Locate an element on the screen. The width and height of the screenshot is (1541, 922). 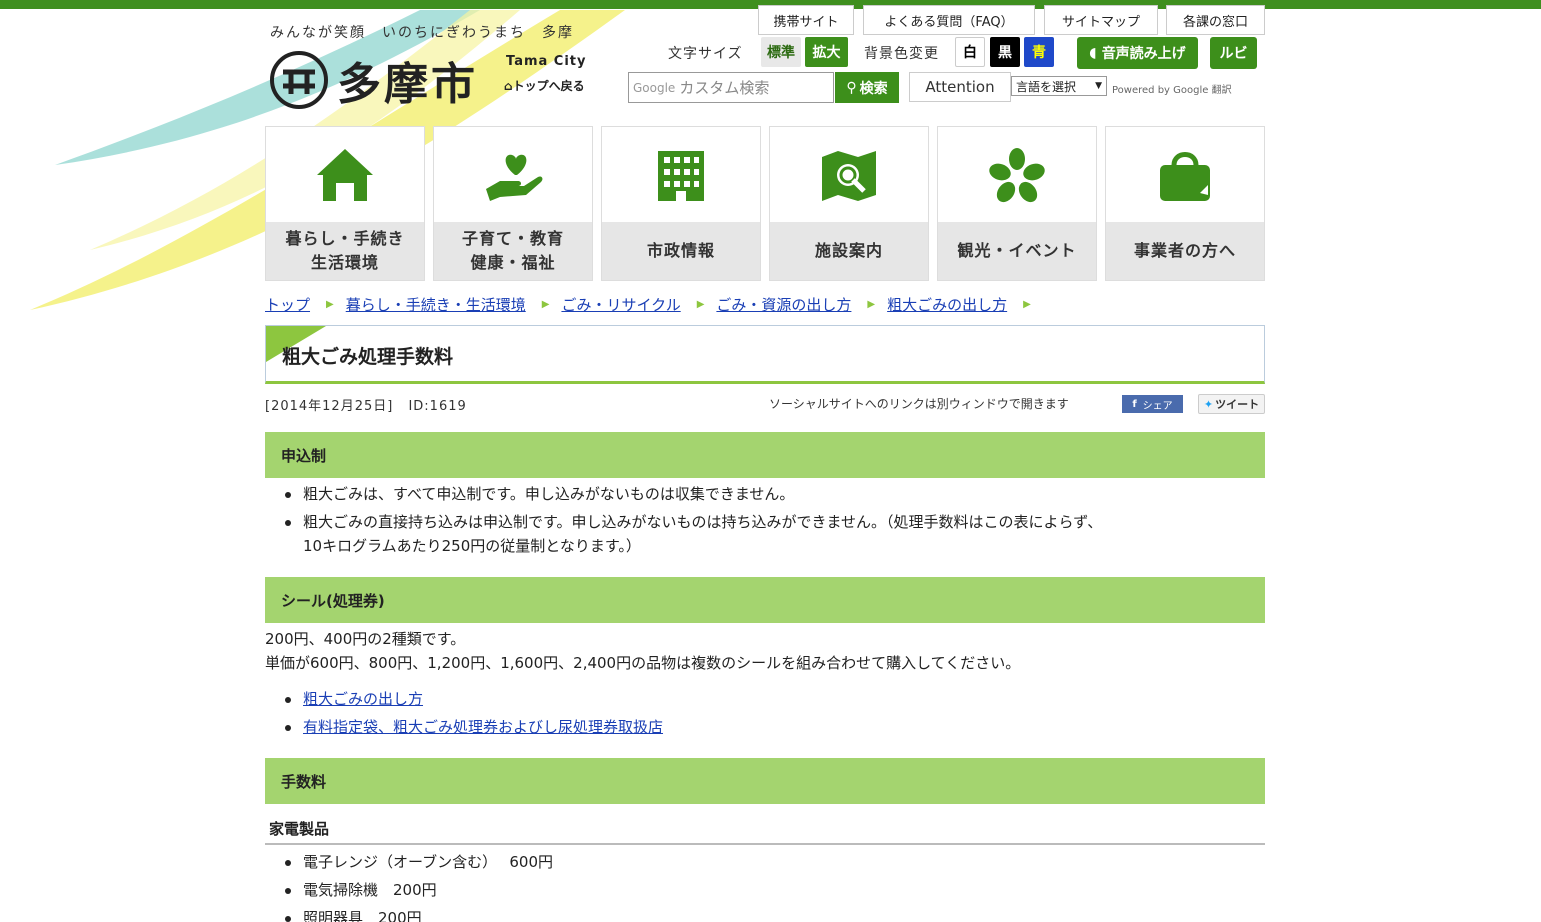
page-title: 粗大ごみ処理手数料 is located at coordinates (368, 357).